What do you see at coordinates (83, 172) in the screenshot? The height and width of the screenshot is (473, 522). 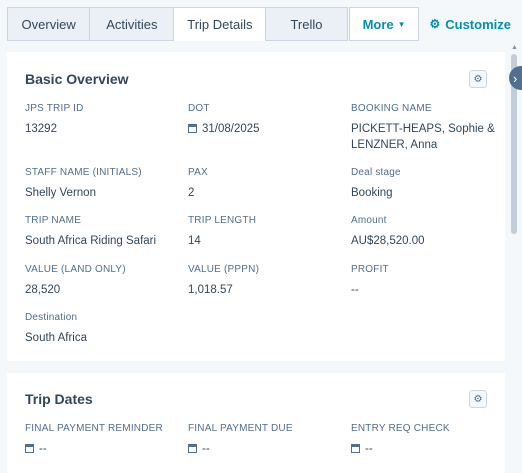 I see `field-label: STAFF NAME (INITIALS)` at bounding box center [83, 172].